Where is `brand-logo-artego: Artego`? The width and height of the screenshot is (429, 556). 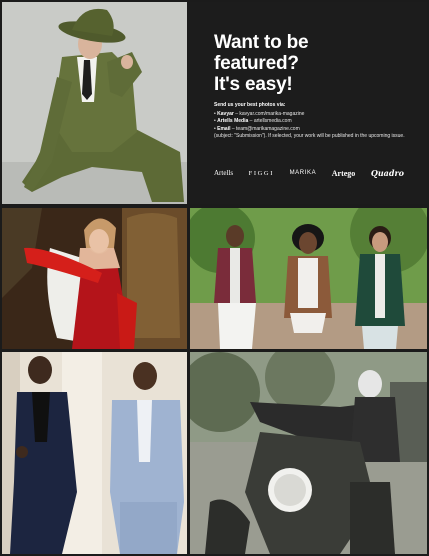
brand-logo-artego: Artego is located at coordinates (343, 173).